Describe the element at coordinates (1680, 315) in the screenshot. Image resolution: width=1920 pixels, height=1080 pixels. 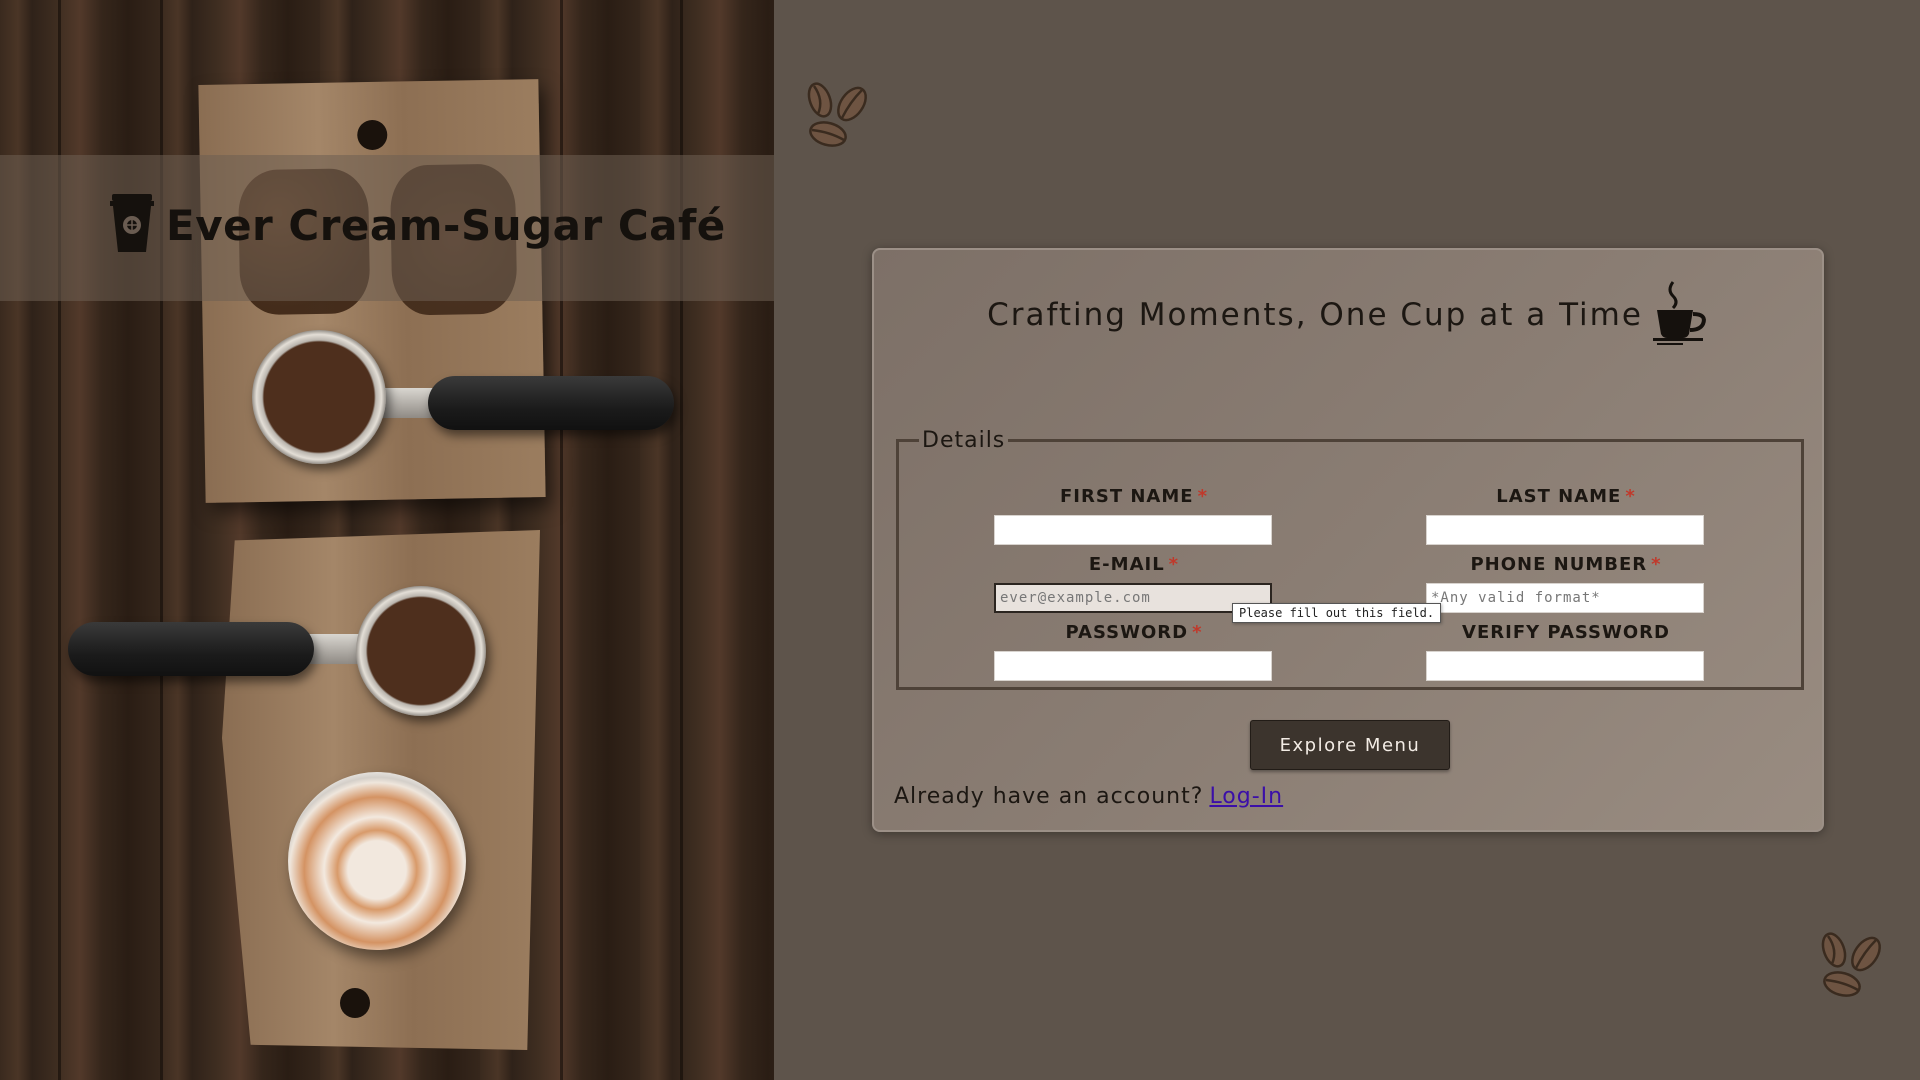
I see `coffee-mug-icon` at that location.